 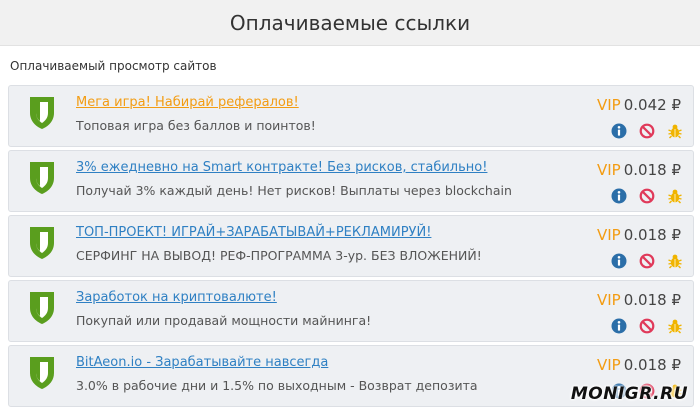 I want to click on page-title: Оплачиваемые ссылки, so click(x=350, y=22).